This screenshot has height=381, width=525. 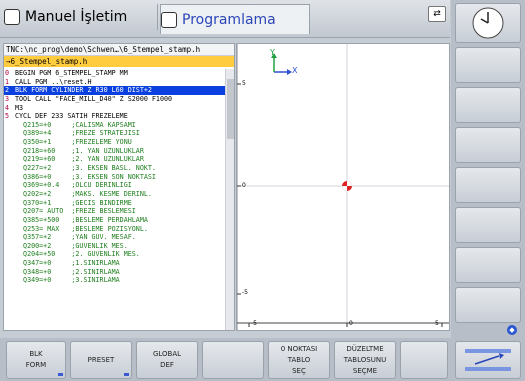 I want to click on softkey-label: PRESET, so click(x=101, y=359).